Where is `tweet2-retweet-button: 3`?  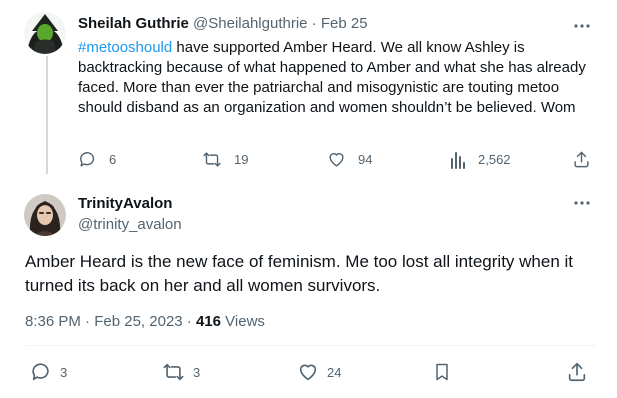 tweet2-retweet-button: 3 is located at coordinates (181, 372).